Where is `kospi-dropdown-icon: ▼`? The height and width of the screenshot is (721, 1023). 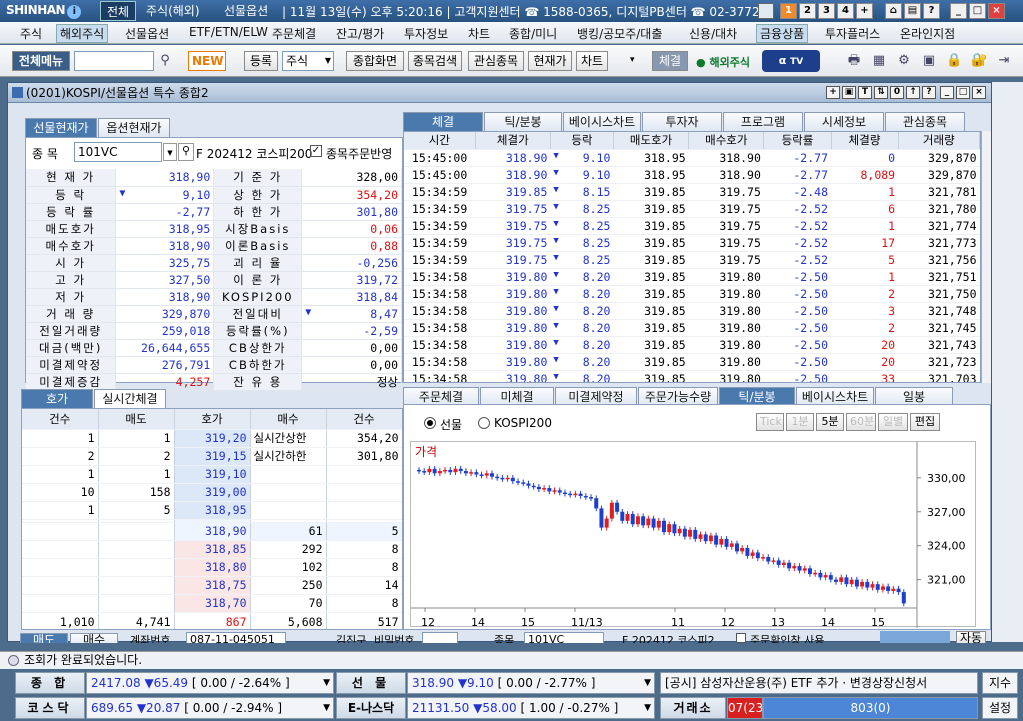
kospi-dropdown-icon: ▼ is located at coordinates (326, 683).